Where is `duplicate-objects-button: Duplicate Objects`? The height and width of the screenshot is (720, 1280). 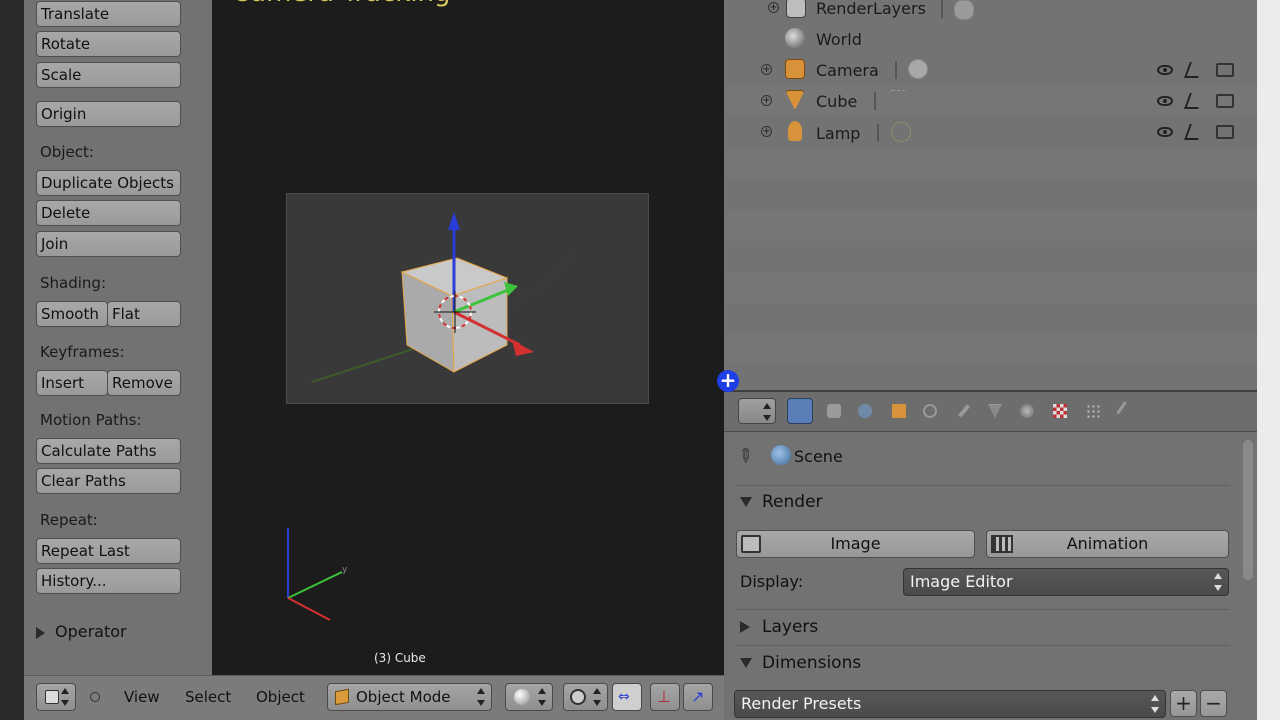 duplicate-objects-button: Duplicate Objects is located at coordinates (108, 183).